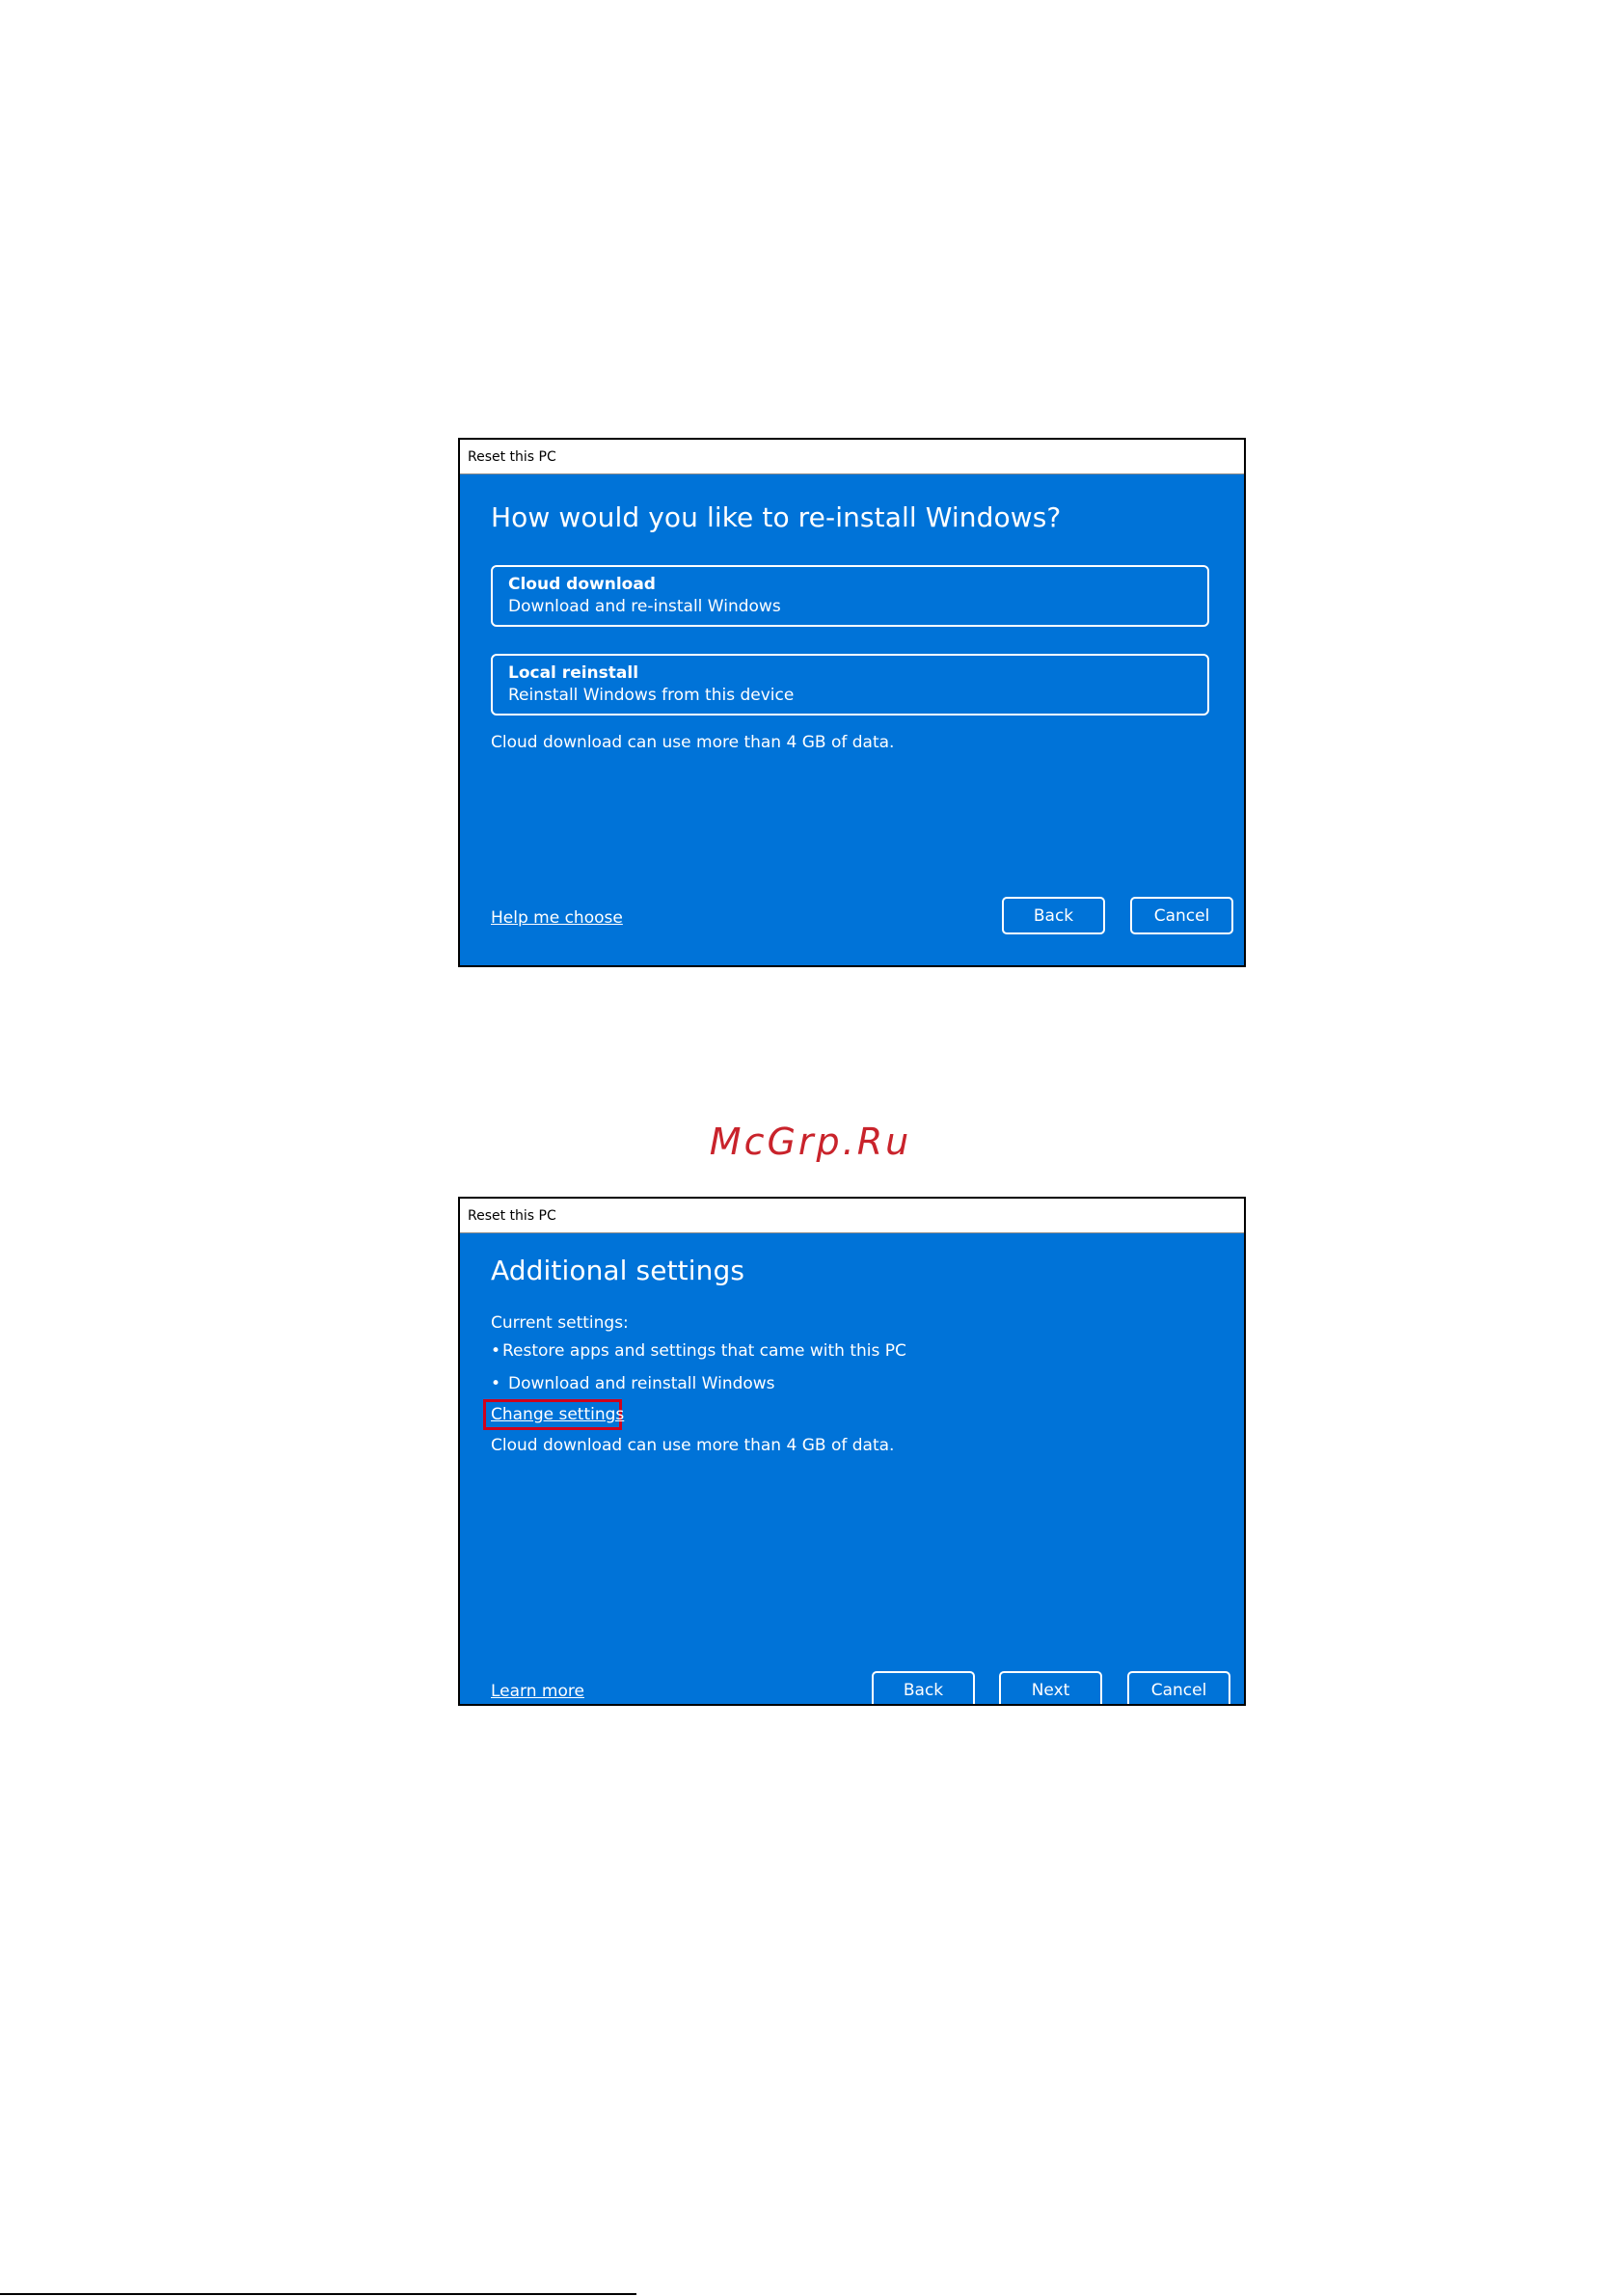  Describe the element at coordinates (810, 1142) in the screenshot. I see `watermark-text: McGrp.Ru` at that location.